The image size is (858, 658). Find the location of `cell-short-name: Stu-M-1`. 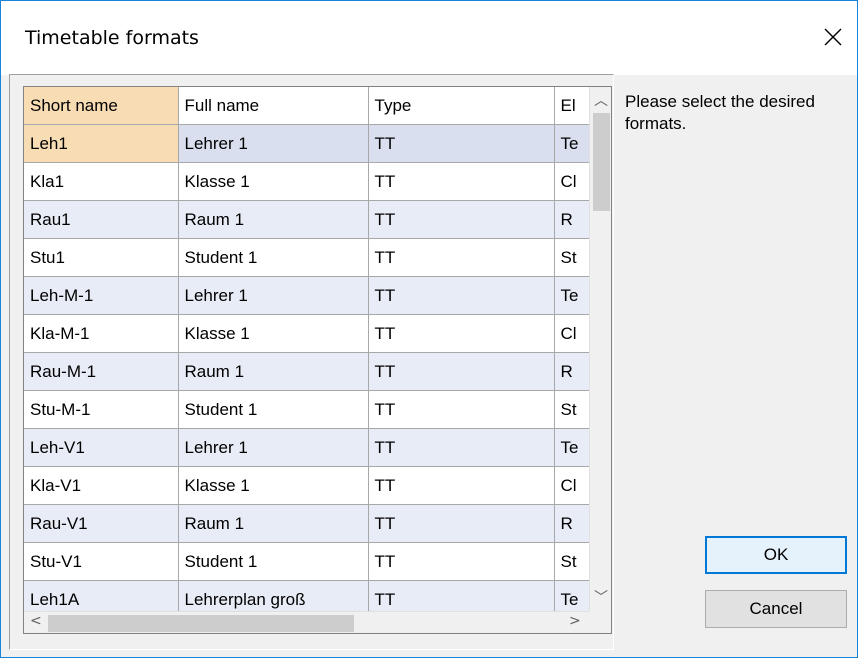

cell-short-name: Stu-M-1 is located at coordinates (101, 409).